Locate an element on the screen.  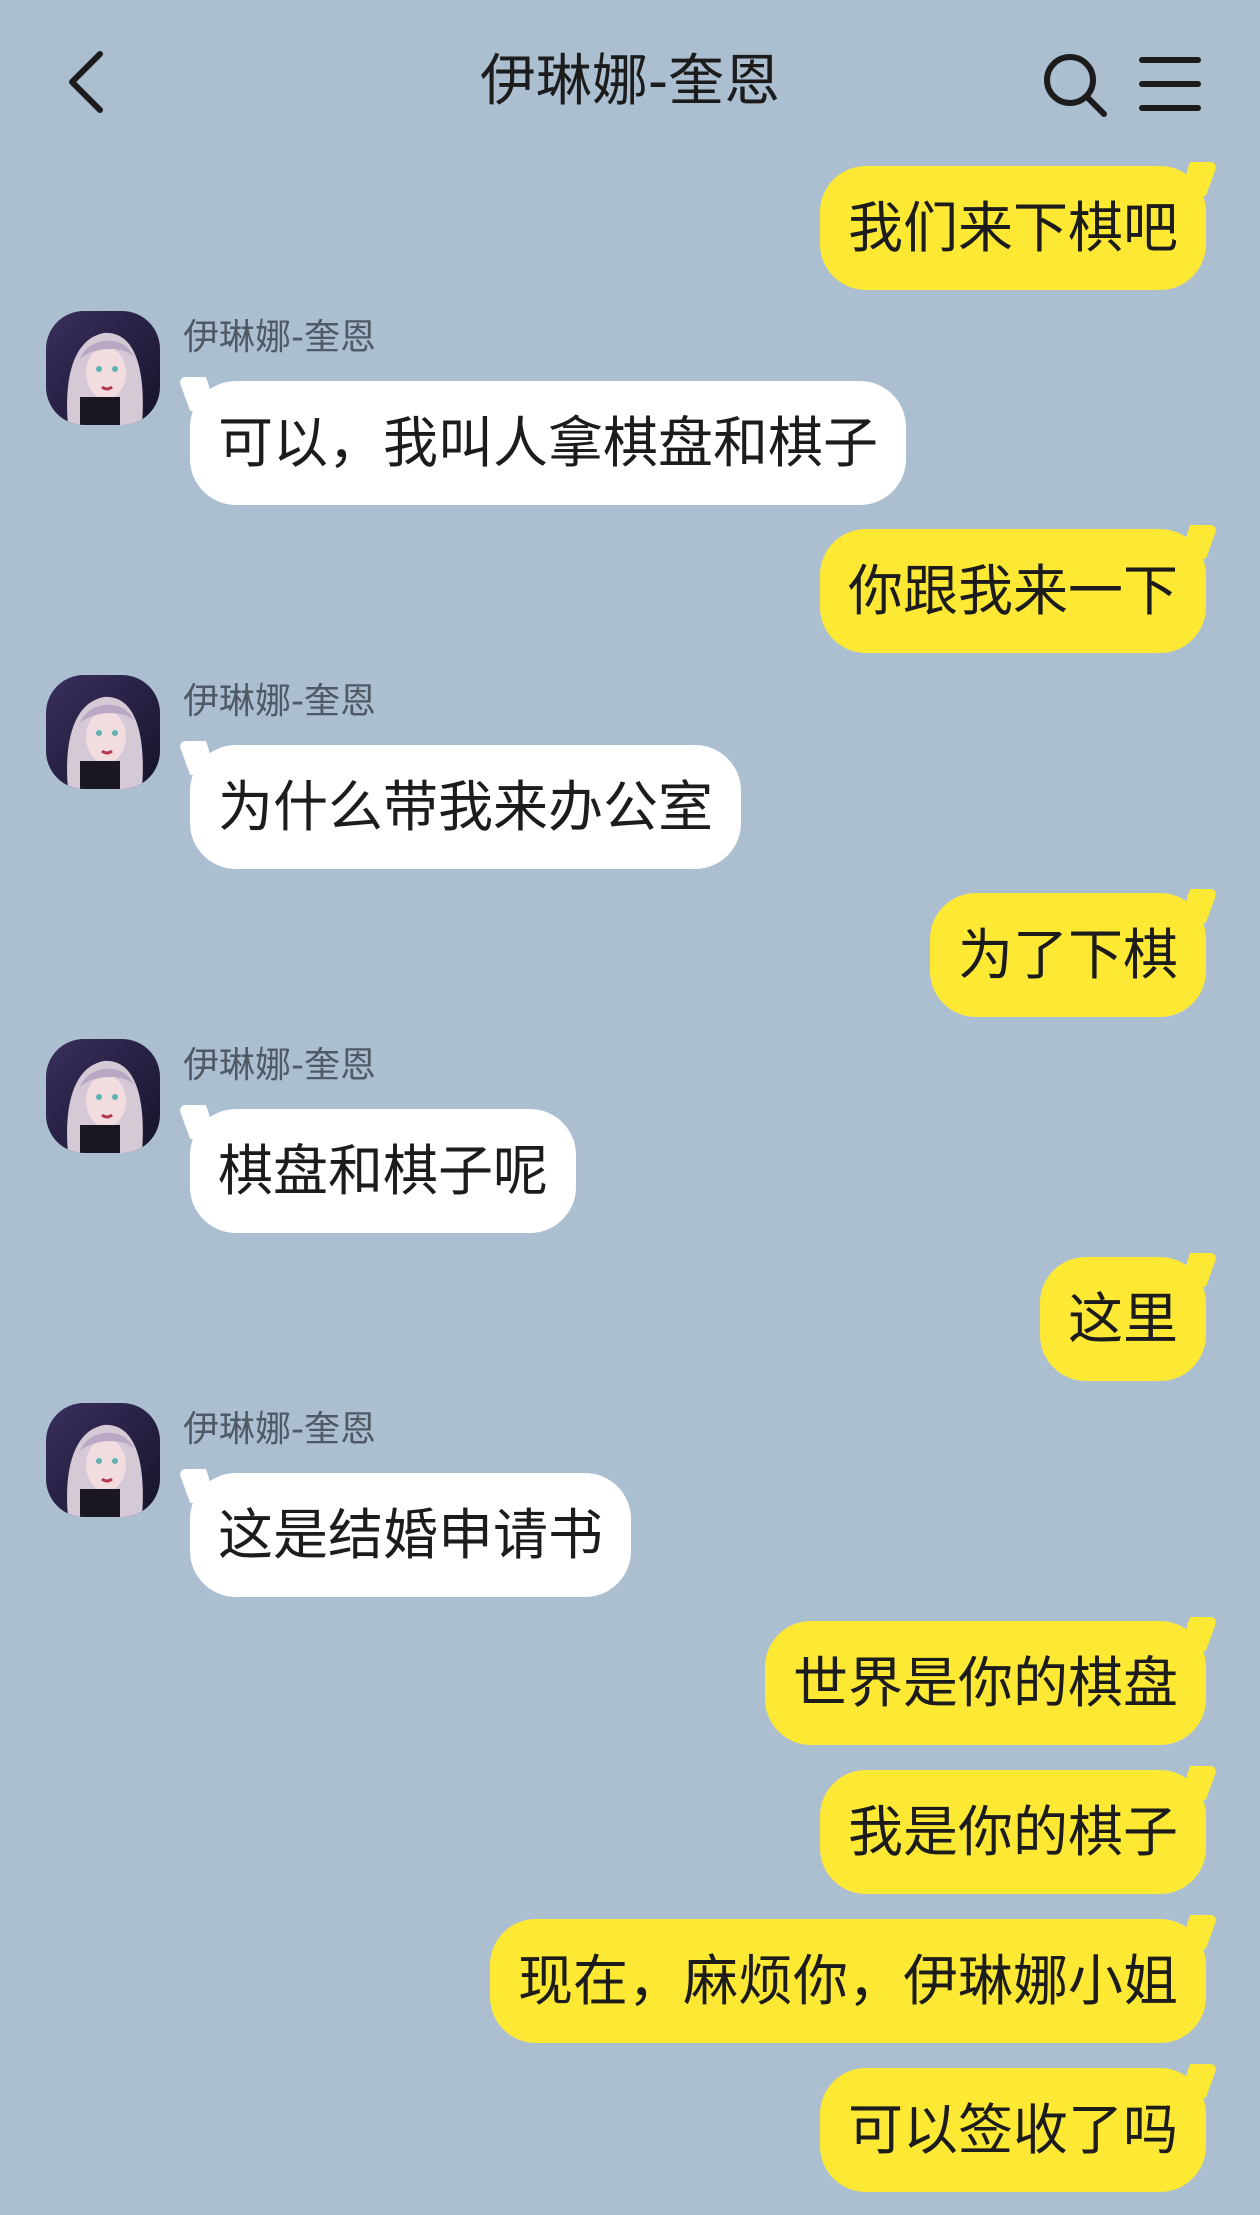
outgoing-message-bubble: 为了下棋 is located at coordinates (1067, 955).